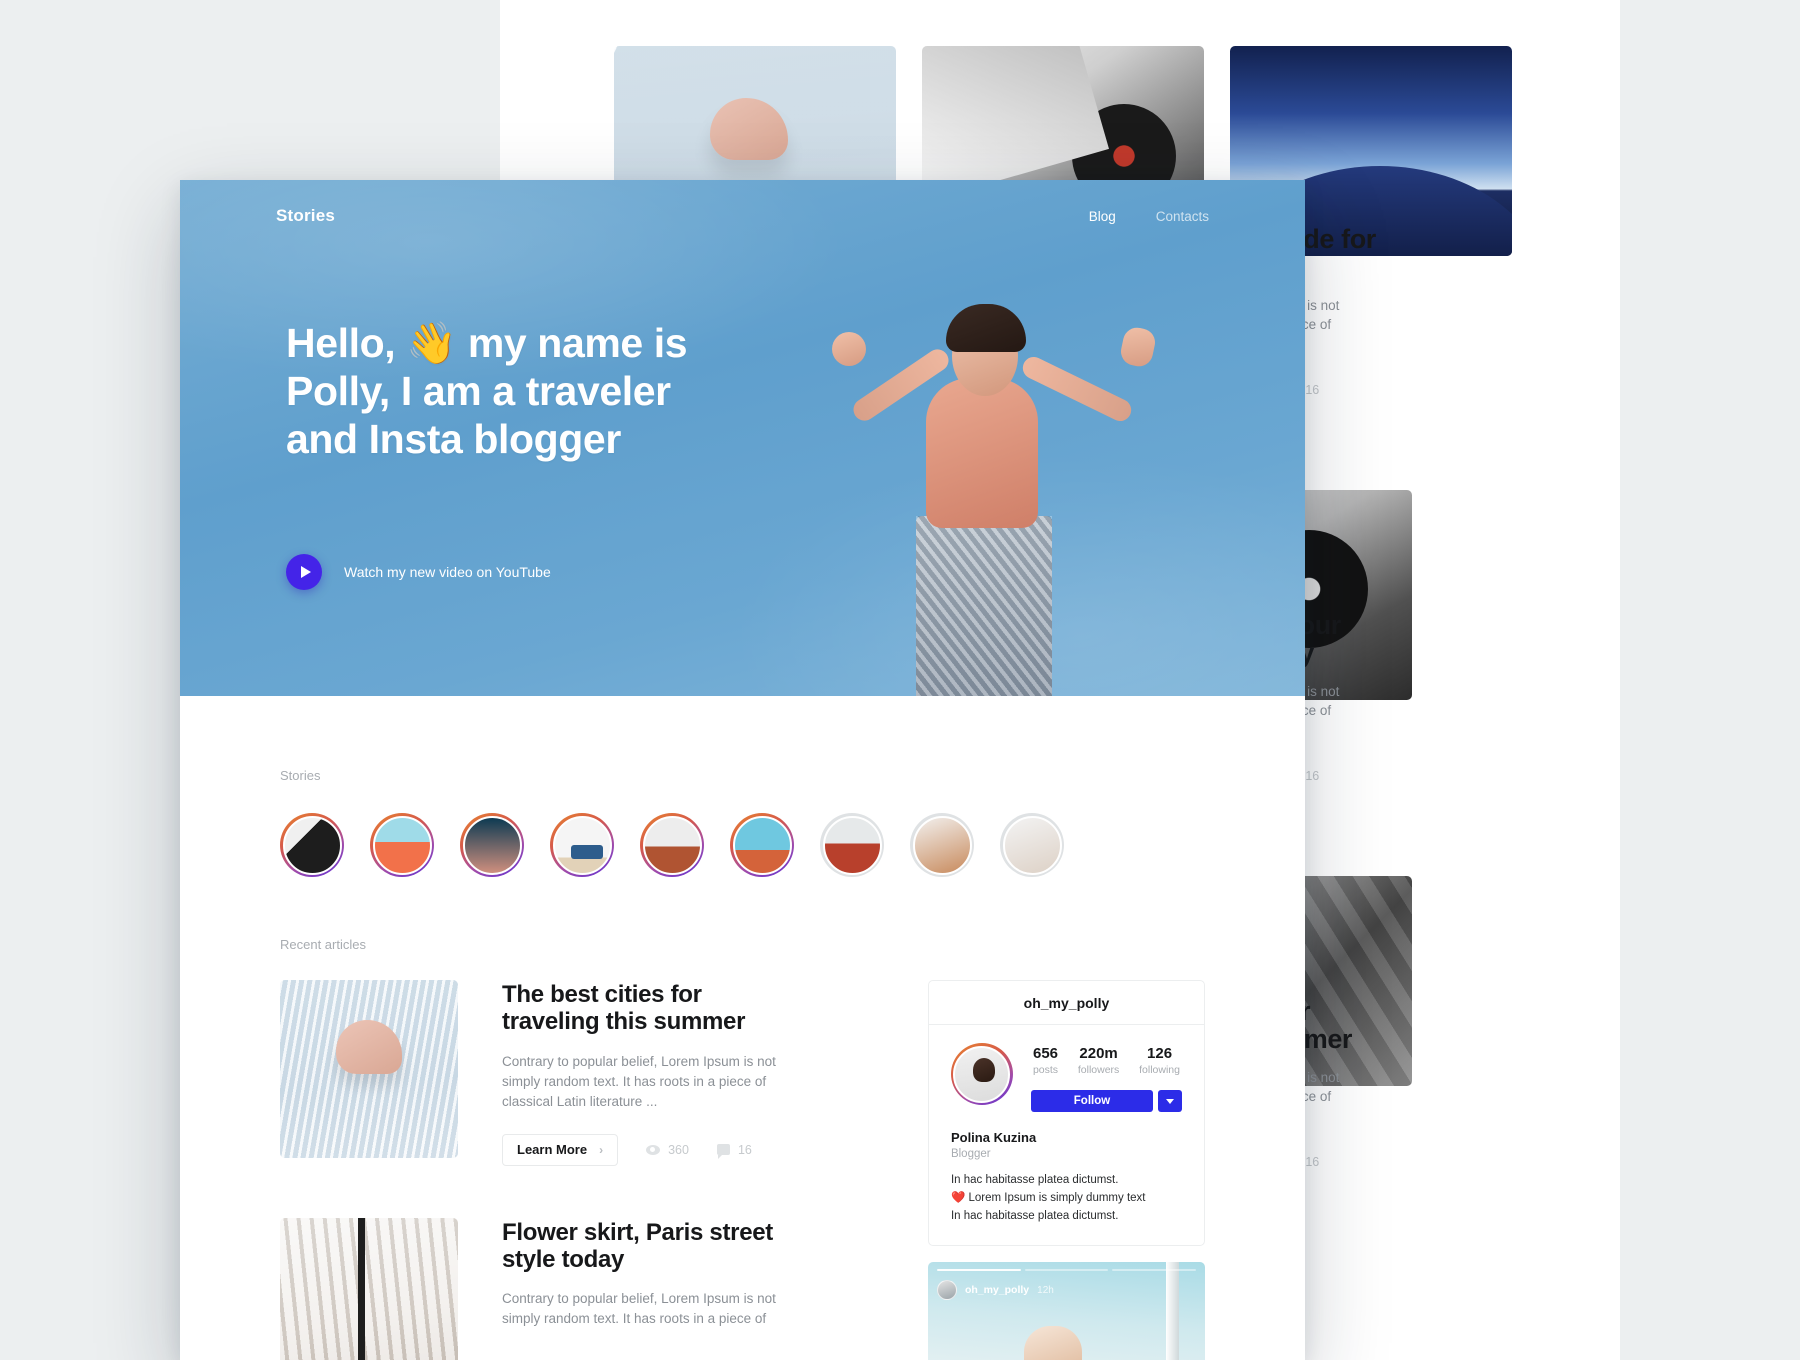 The height and width of the screenshot is (1360, 1800). What do you see at coordinates (601, 1149) in the screenshot?
I see `chevron-right-icon: ›` at bounding box center [601, 1149].